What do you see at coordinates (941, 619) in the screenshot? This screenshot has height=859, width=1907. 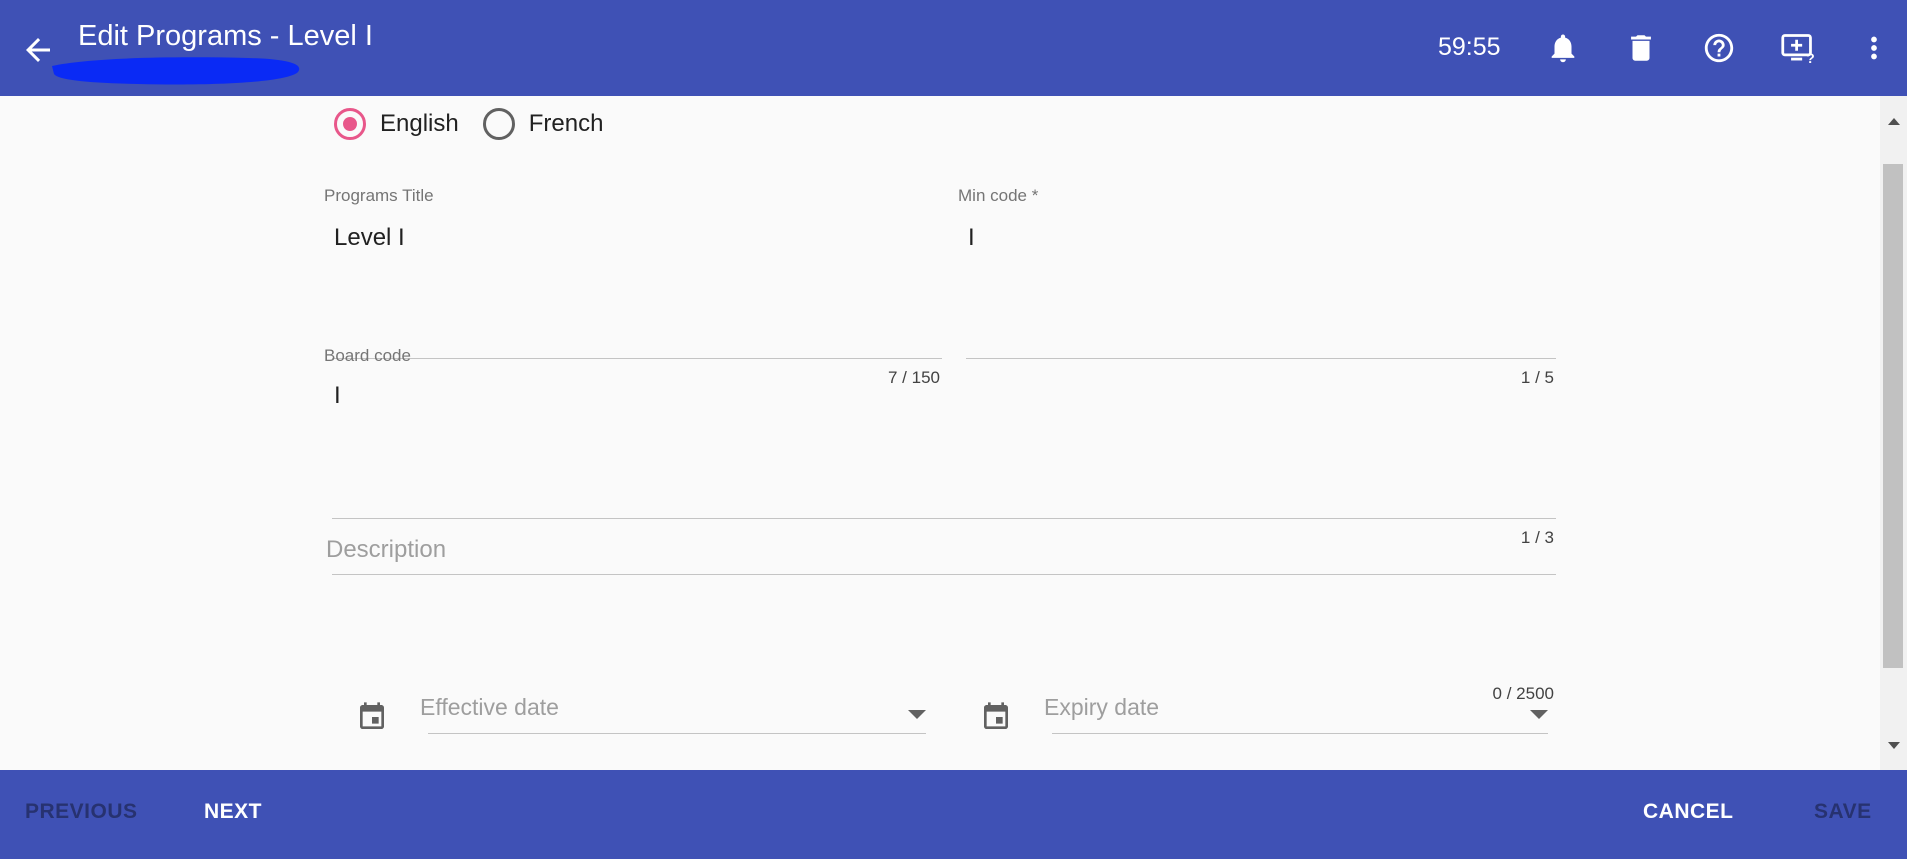 I see `description-field: Description 0 / 2500` at bounding box center [941, 619].